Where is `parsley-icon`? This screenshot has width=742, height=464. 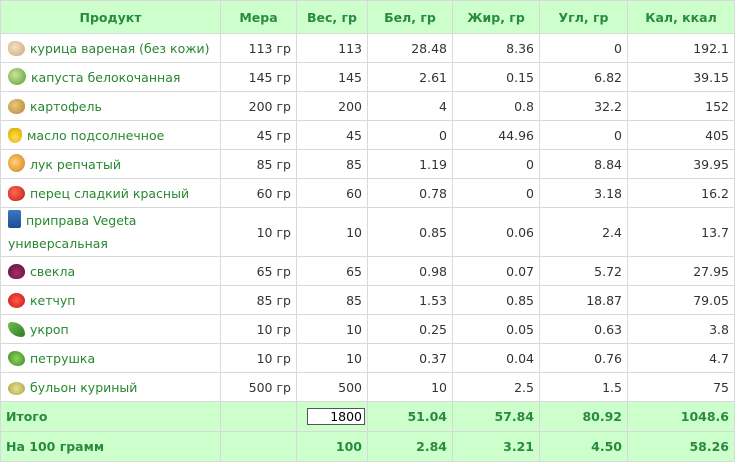 parsley-icon is located at coordinates (16, 358).